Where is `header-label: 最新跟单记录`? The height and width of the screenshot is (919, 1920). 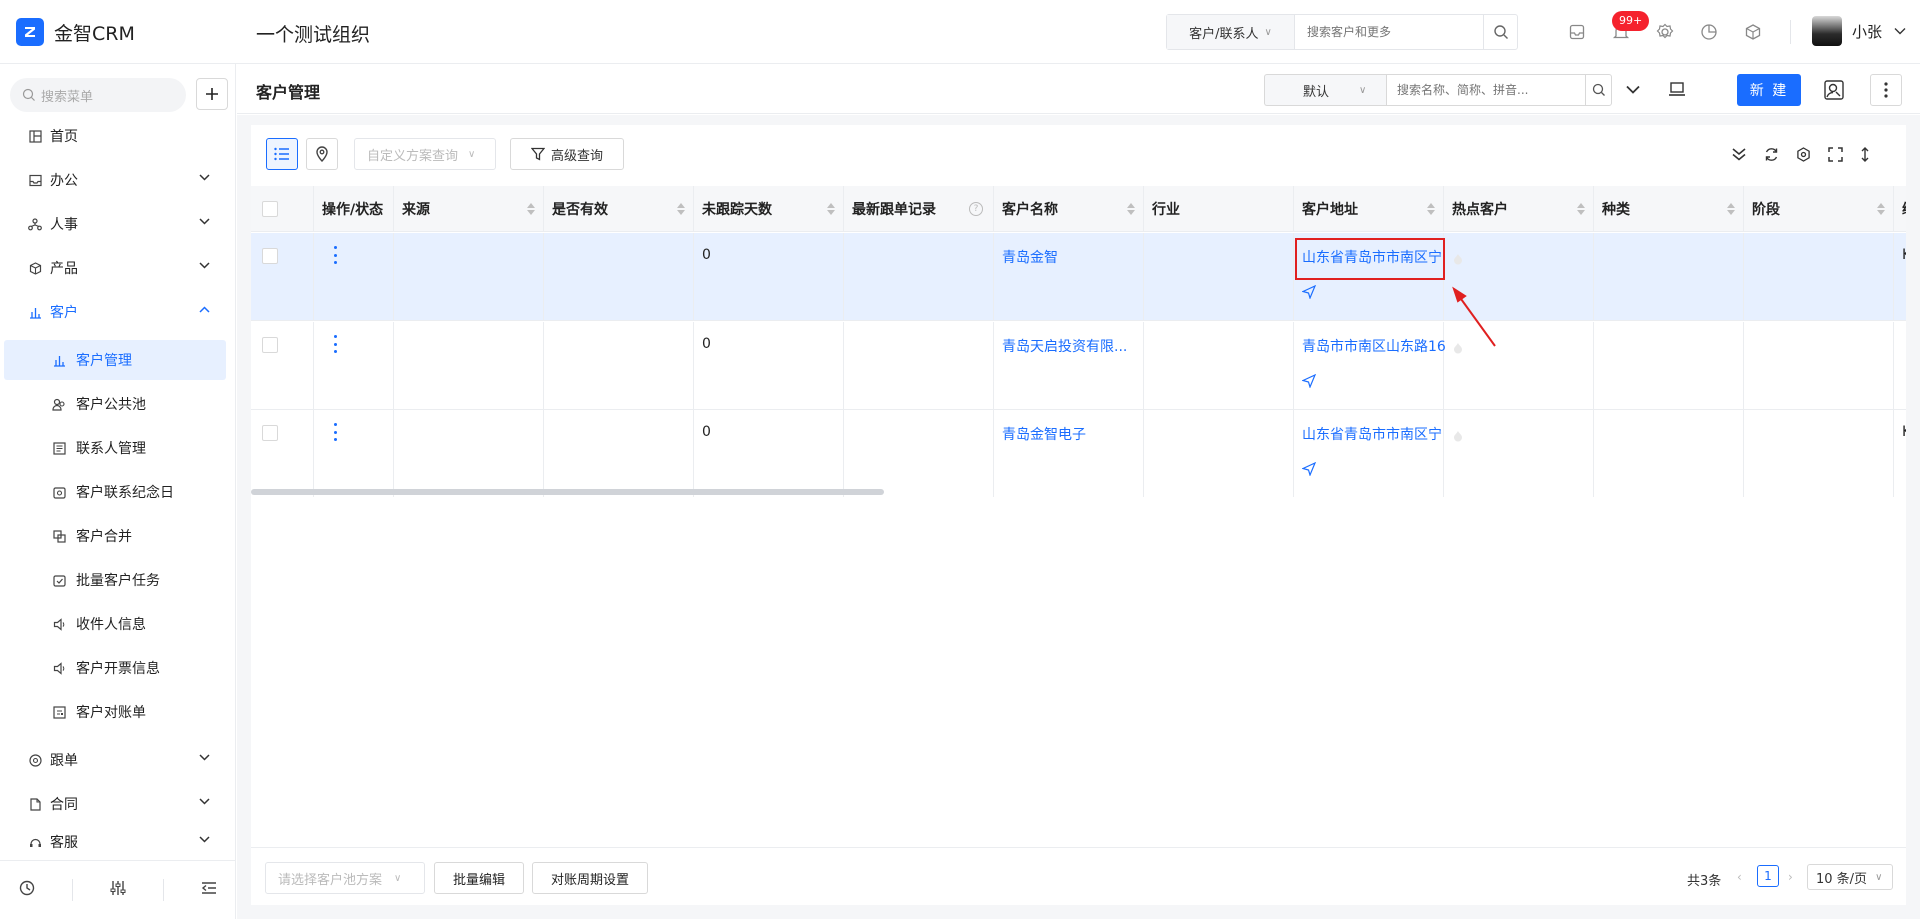
header-label: 最新跟单记录 is located at coordinates (894, 210).